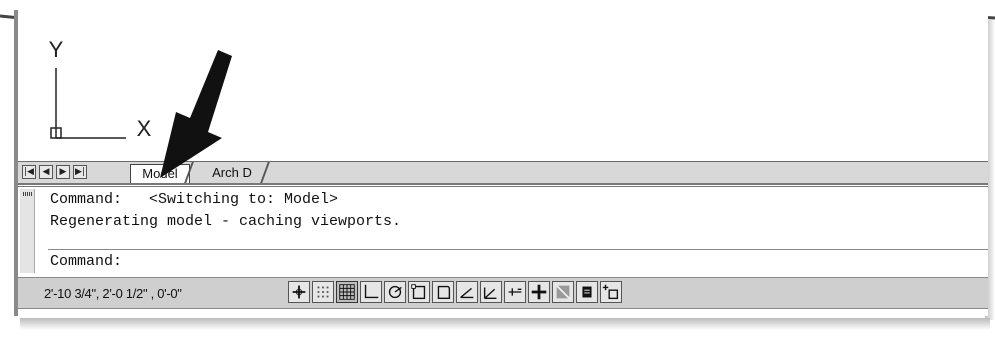  What do you see at coordinates (419, 292) in the screenshot?
I see `object-snap-icon` at bounding box center [419, 292].